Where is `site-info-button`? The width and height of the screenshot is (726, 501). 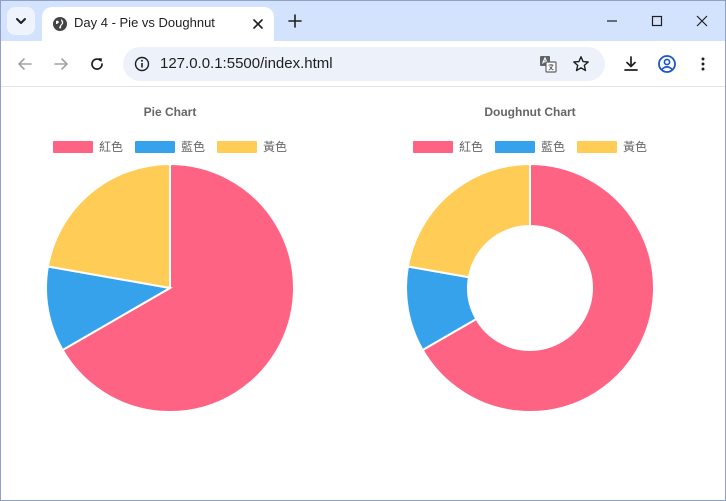
site-info-button is located at coordinates (142, 64).